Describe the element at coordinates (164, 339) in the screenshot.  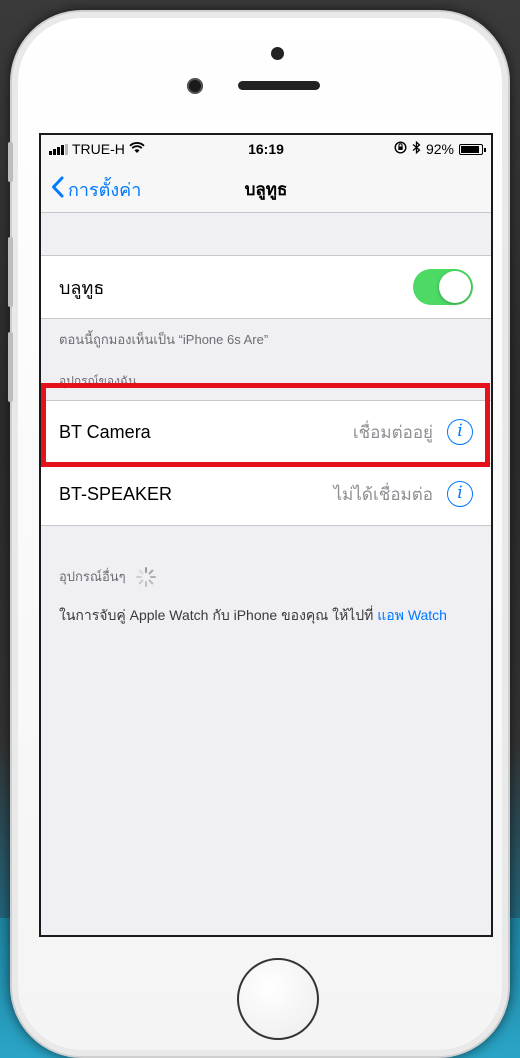
I see `visible-as-note: ตอนนี้ถูกมองเห็นเป็น “iPhone 6s Are”` at that location.